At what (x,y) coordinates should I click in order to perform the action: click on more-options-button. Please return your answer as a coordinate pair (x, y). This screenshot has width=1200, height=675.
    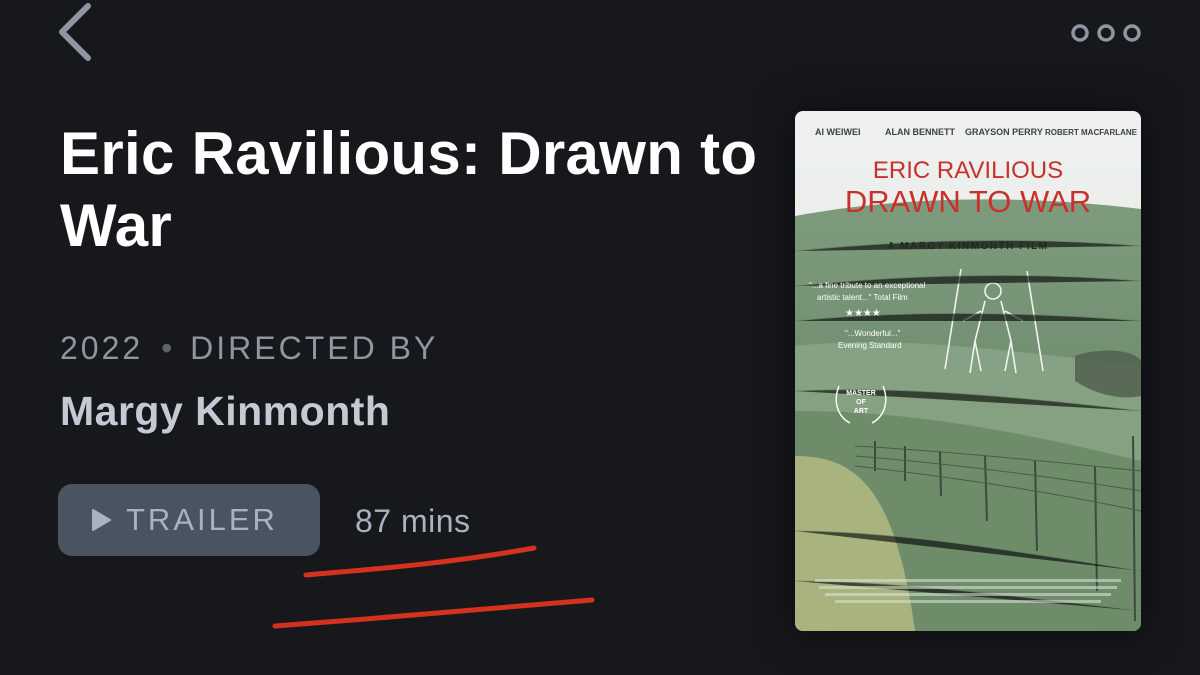
    Looking at the image, I should click on (1106, 33).